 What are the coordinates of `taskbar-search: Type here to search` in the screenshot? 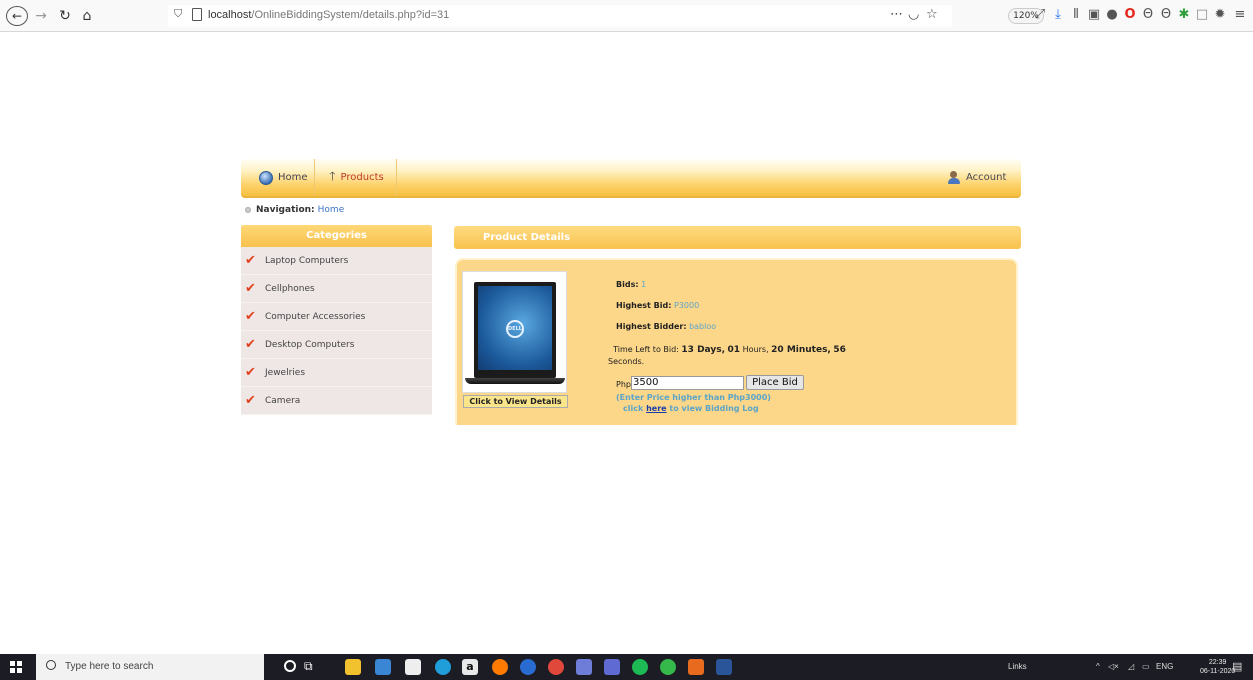 It's located at (150, 667).